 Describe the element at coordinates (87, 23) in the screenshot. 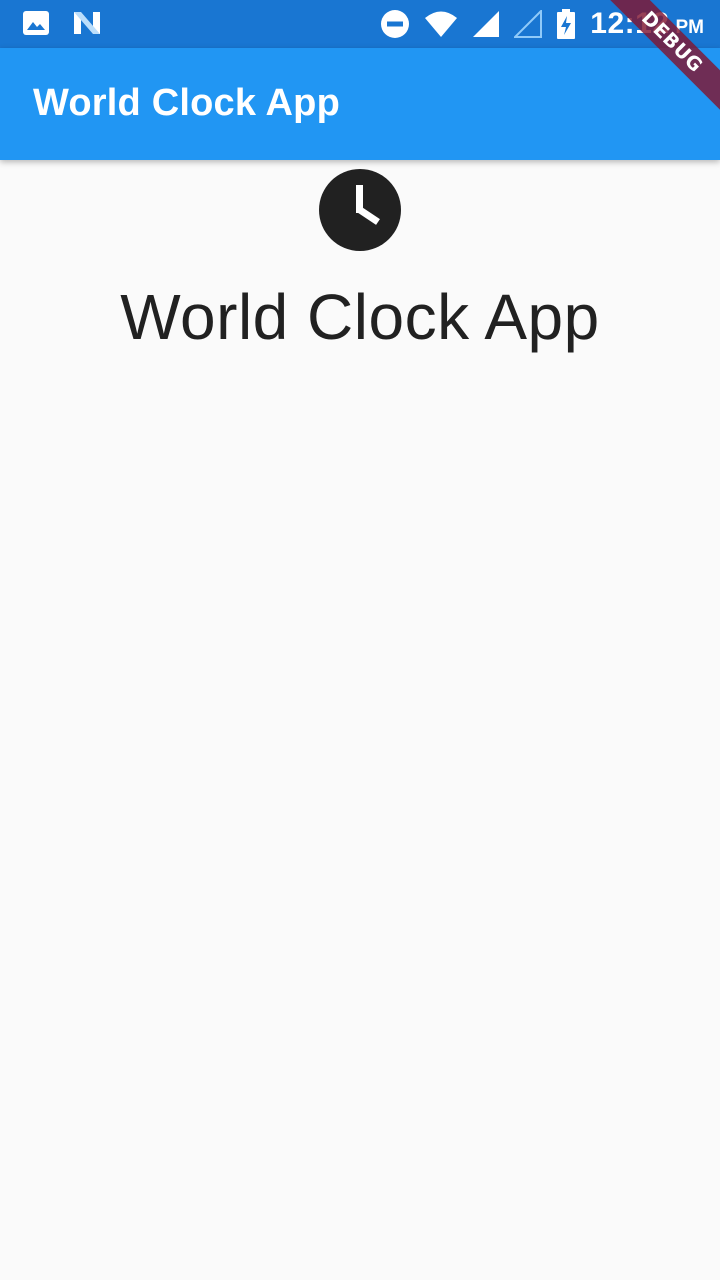

I see `n-logo-icon` at that location.